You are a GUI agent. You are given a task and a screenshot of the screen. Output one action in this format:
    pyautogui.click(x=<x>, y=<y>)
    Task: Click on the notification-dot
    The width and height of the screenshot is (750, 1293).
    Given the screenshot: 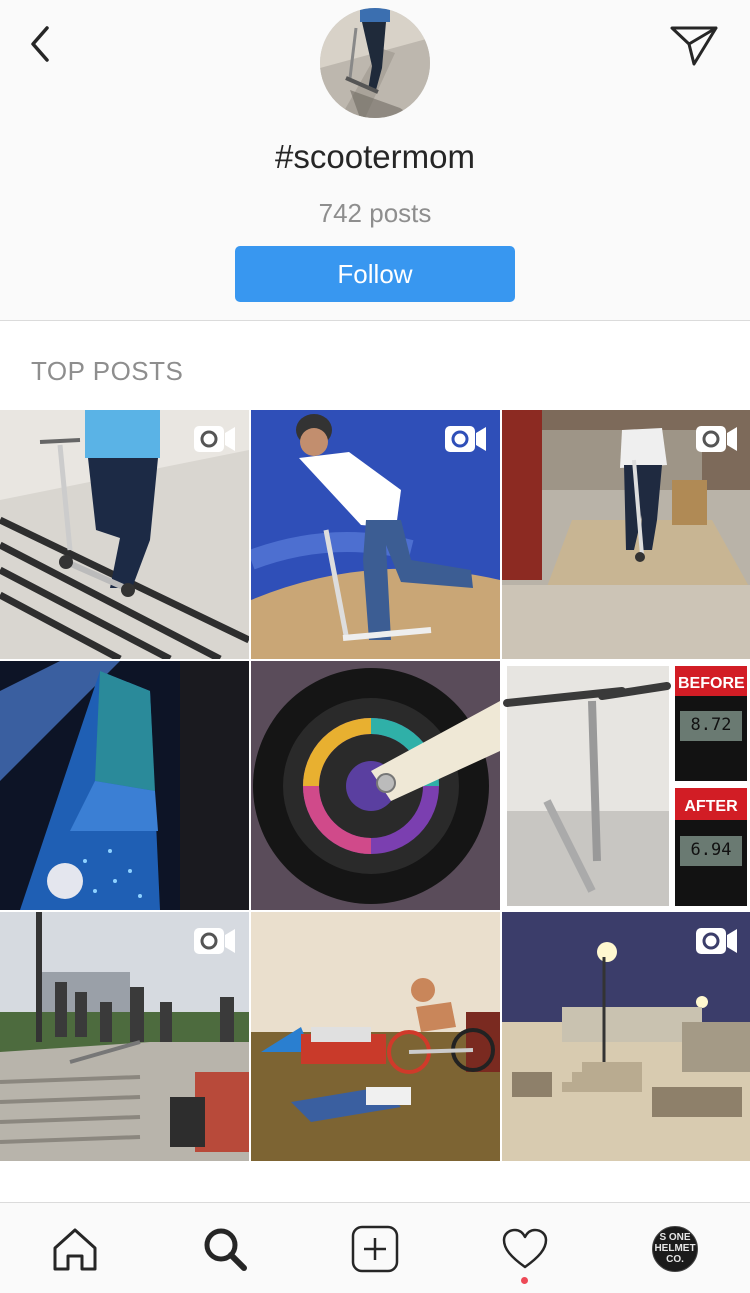 What is the action you would take?
    pyautogui.click(x=524, y=1280)
    